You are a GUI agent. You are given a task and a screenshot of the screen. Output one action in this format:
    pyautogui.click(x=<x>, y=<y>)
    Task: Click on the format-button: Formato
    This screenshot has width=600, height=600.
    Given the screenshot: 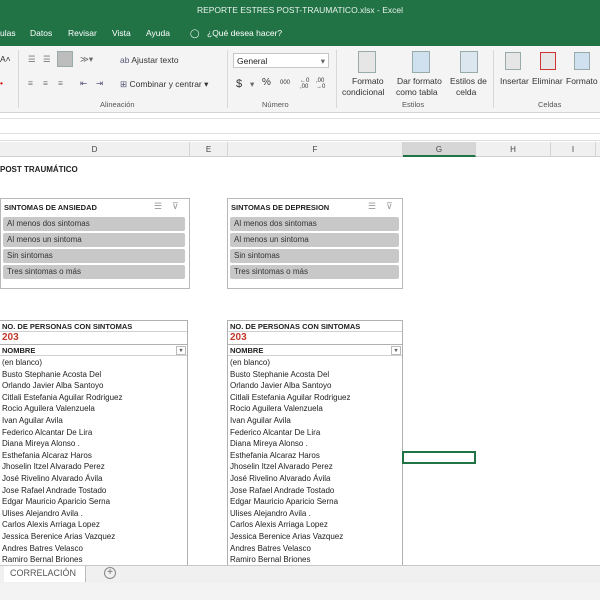 What is the action you would take?
    pyautogui.click(x=582, y=81)
    